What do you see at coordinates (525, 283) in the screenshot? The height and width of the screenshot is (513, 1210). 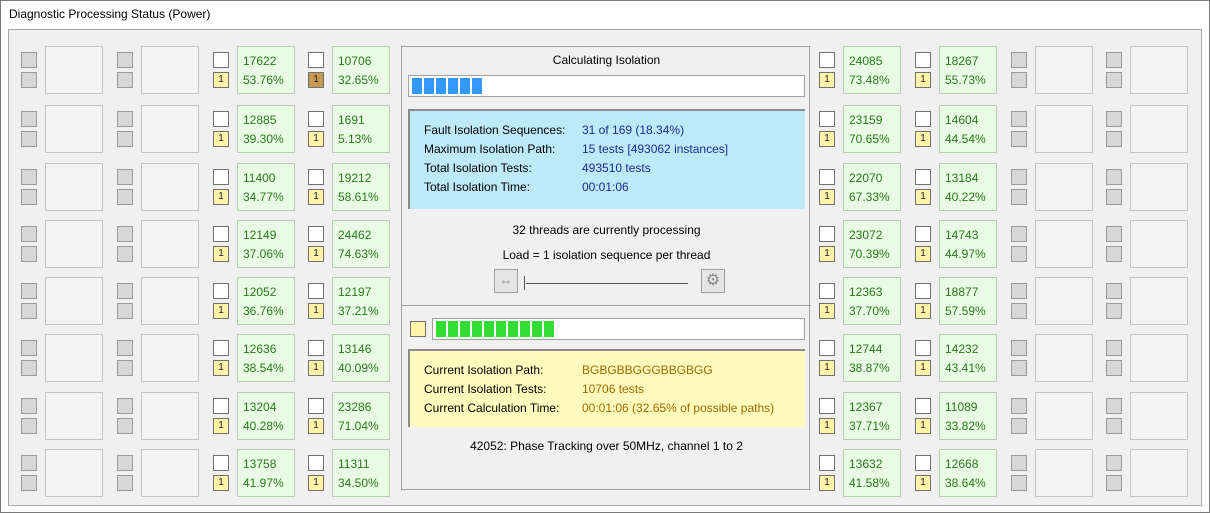 I see `load-slider-thumb` at bounding box center [525, 283].